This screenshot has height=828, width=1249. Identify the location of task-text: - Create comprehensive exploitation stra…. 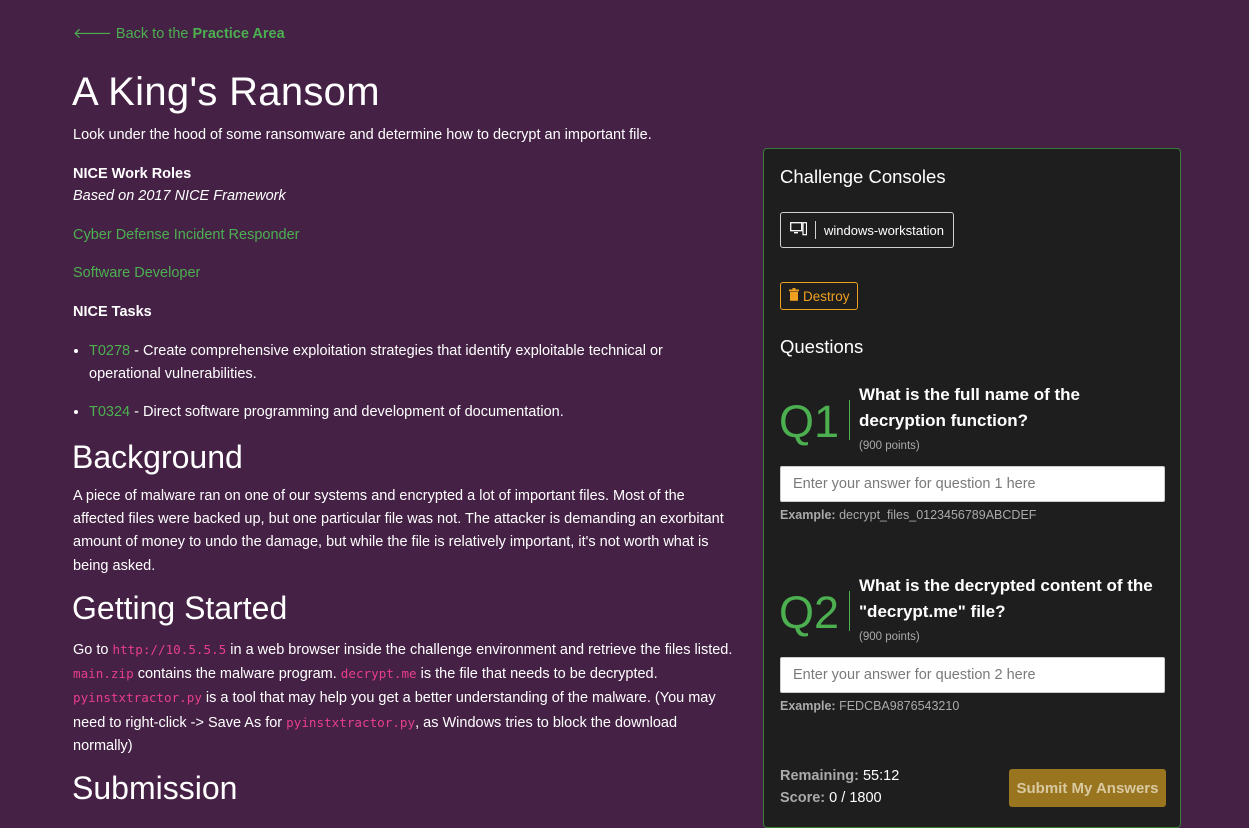
(376, 362).